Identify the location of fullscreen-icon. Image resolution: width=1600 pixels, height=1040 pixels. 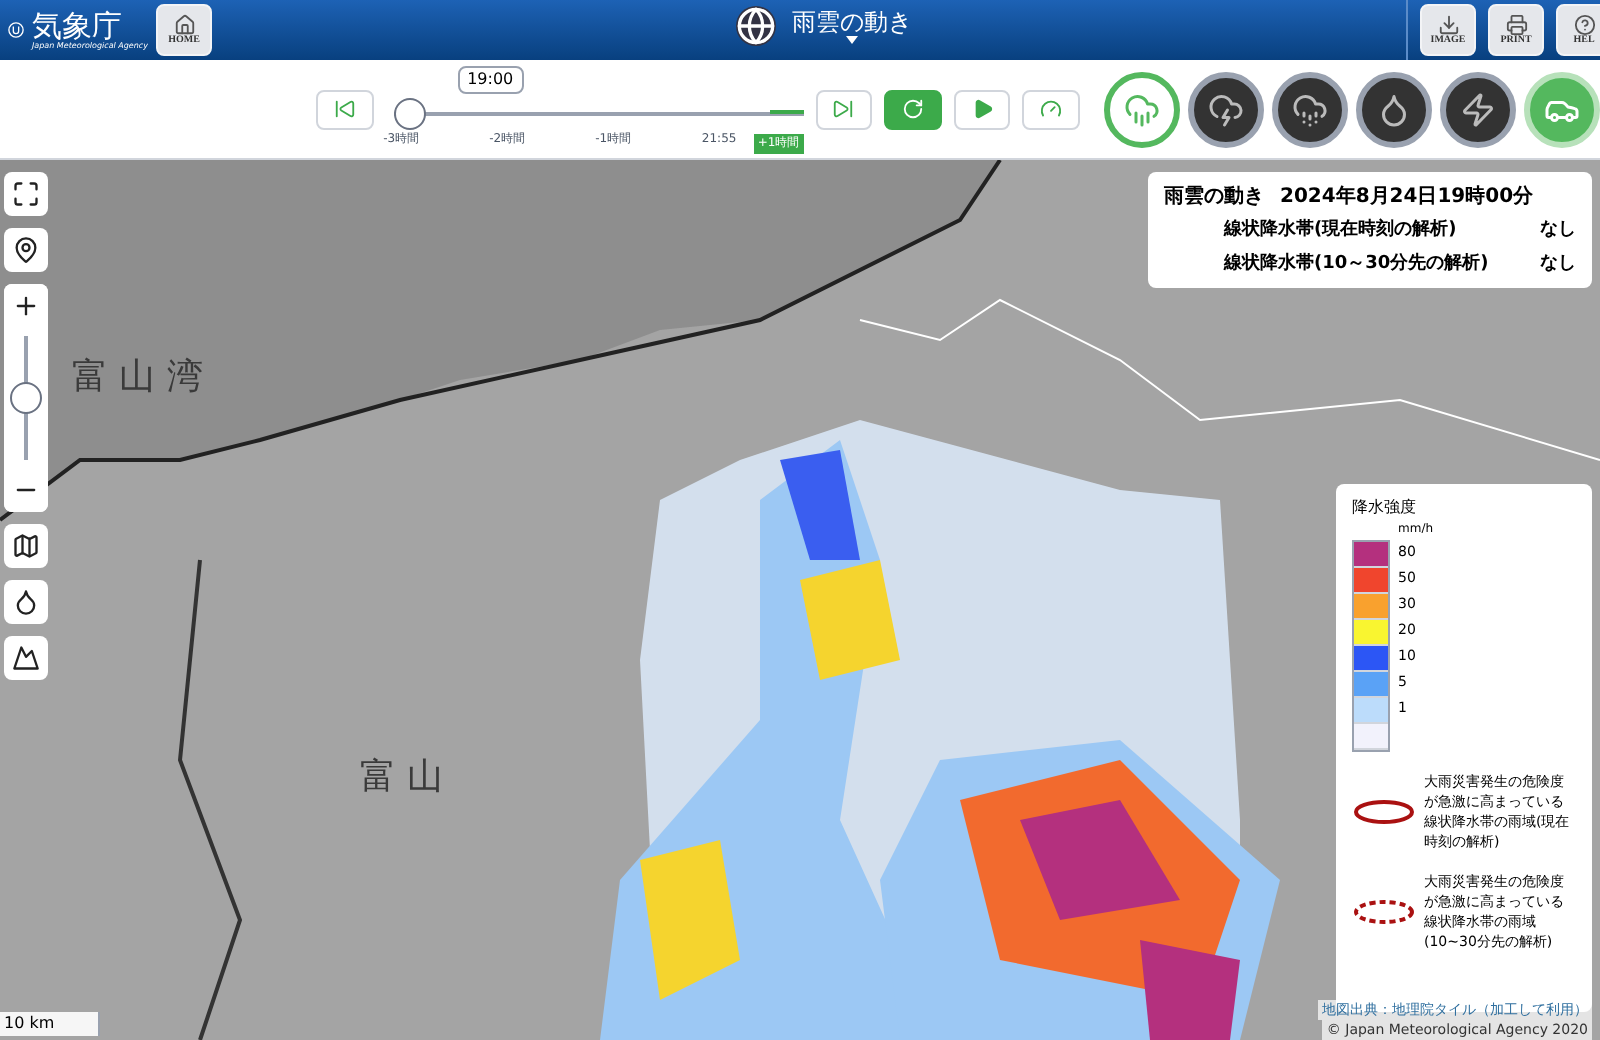
(26, 194).